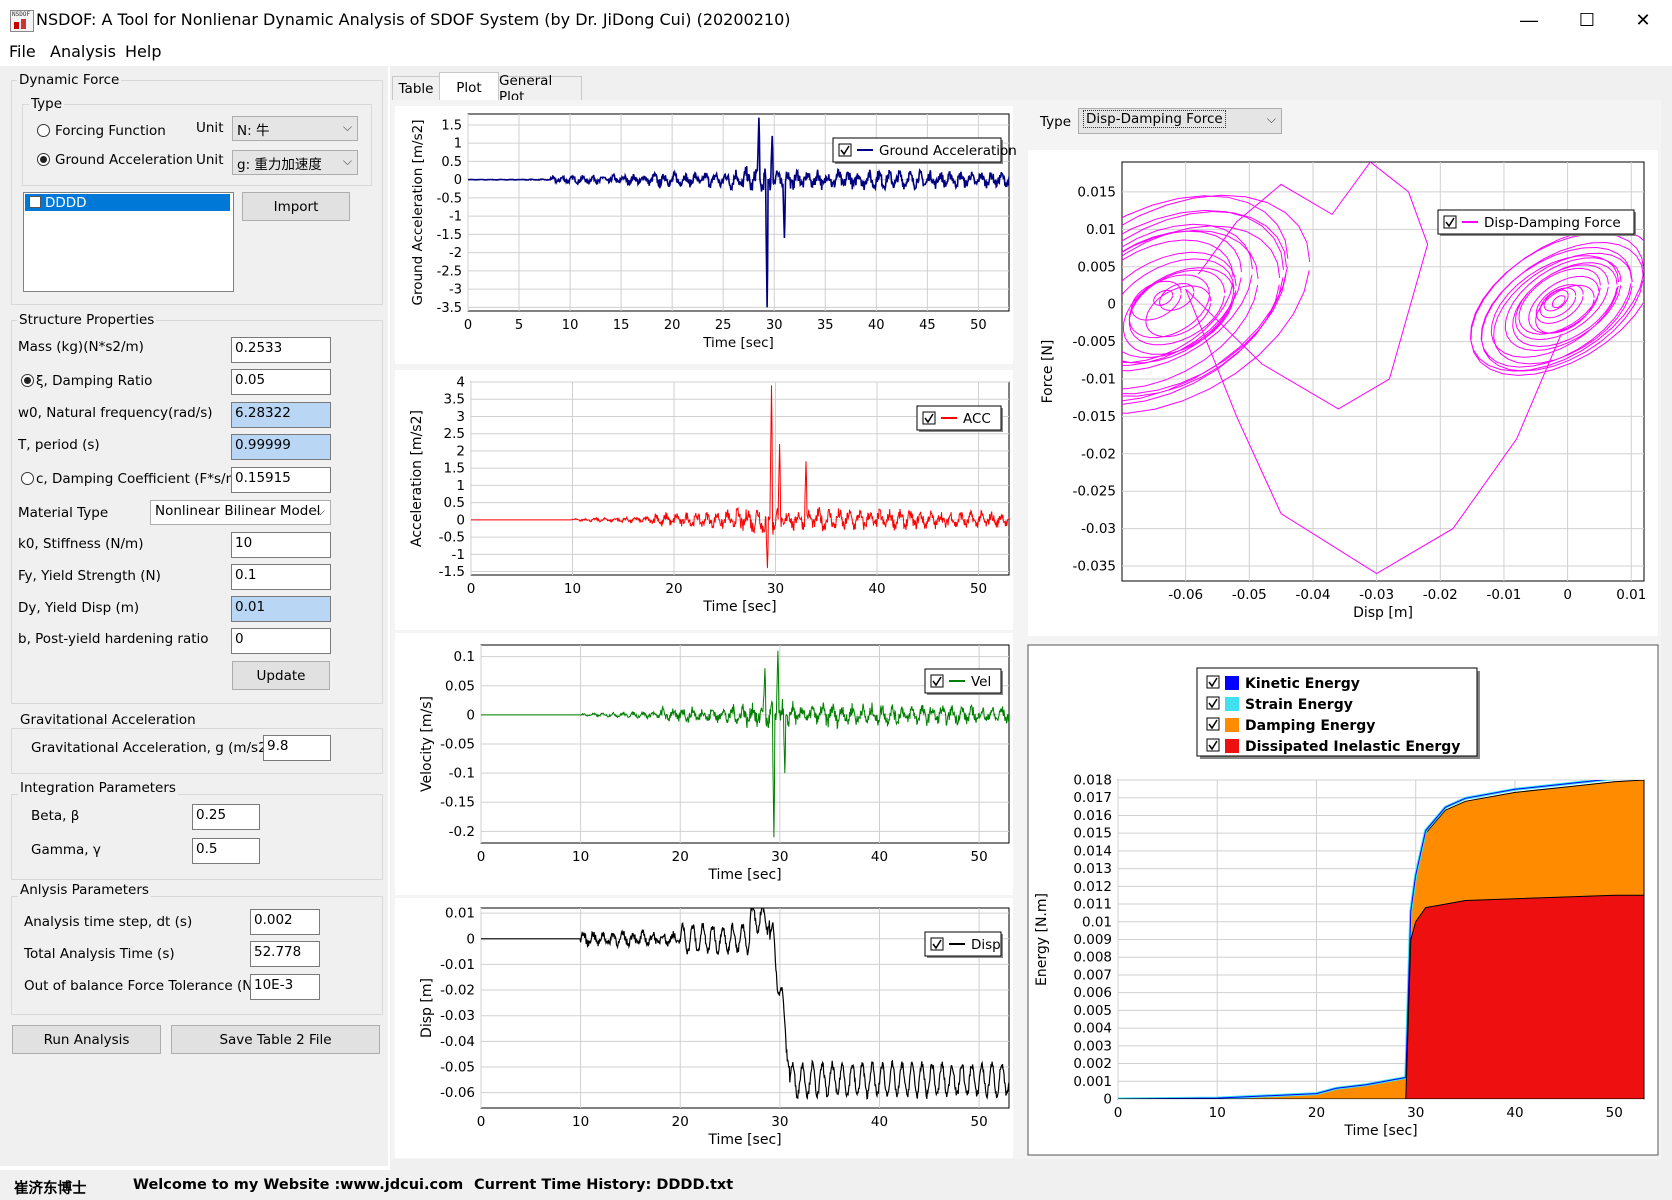  Describe the element at coordinates (460, 451) in the screenshot. I see `y-tick-label: 2` at that location.